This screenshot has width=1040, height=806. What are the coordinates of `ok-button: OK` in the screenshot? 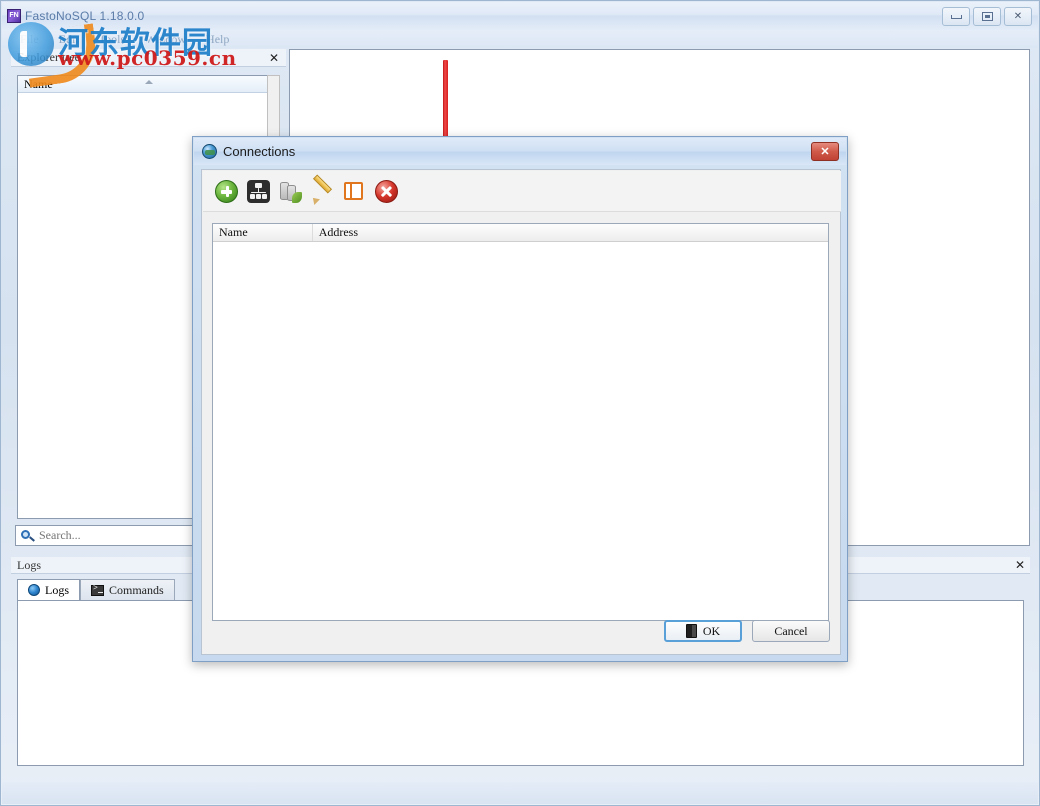 It's located at (703, 631).